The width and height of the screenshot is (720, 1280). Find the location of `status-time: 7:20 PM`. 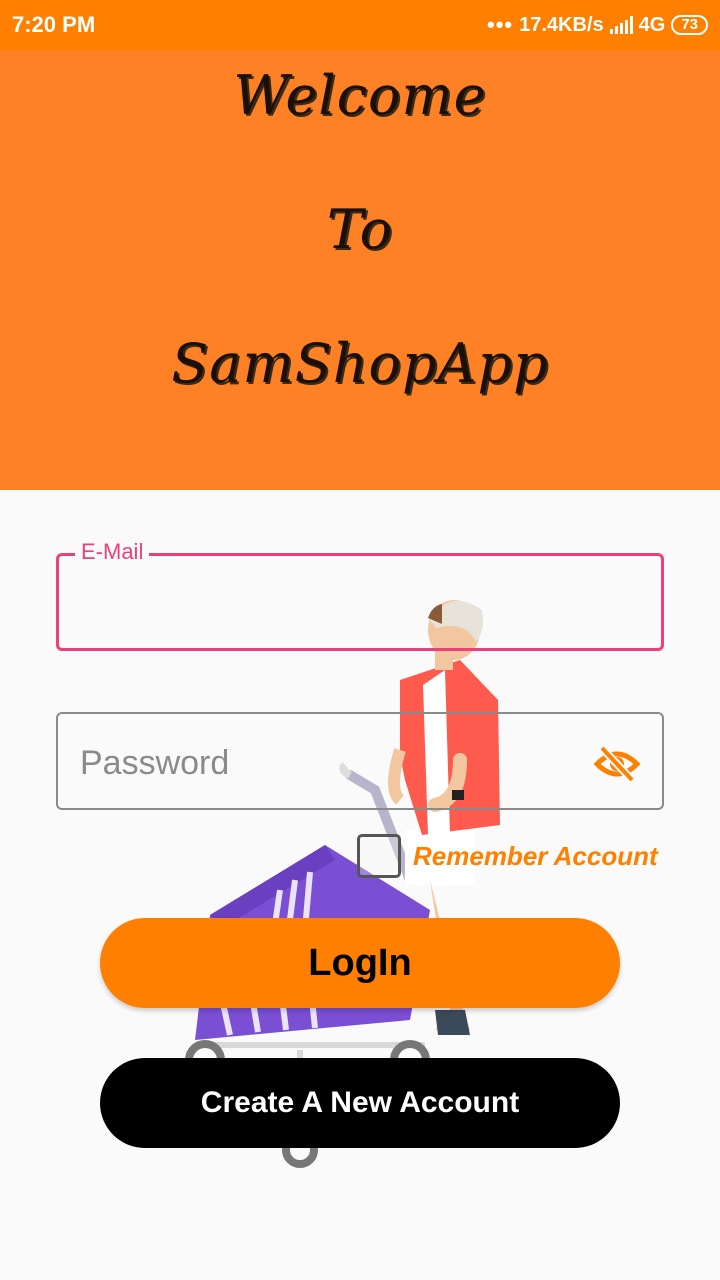

status-time: 7:20 PM is located at coordinates (54, 24).